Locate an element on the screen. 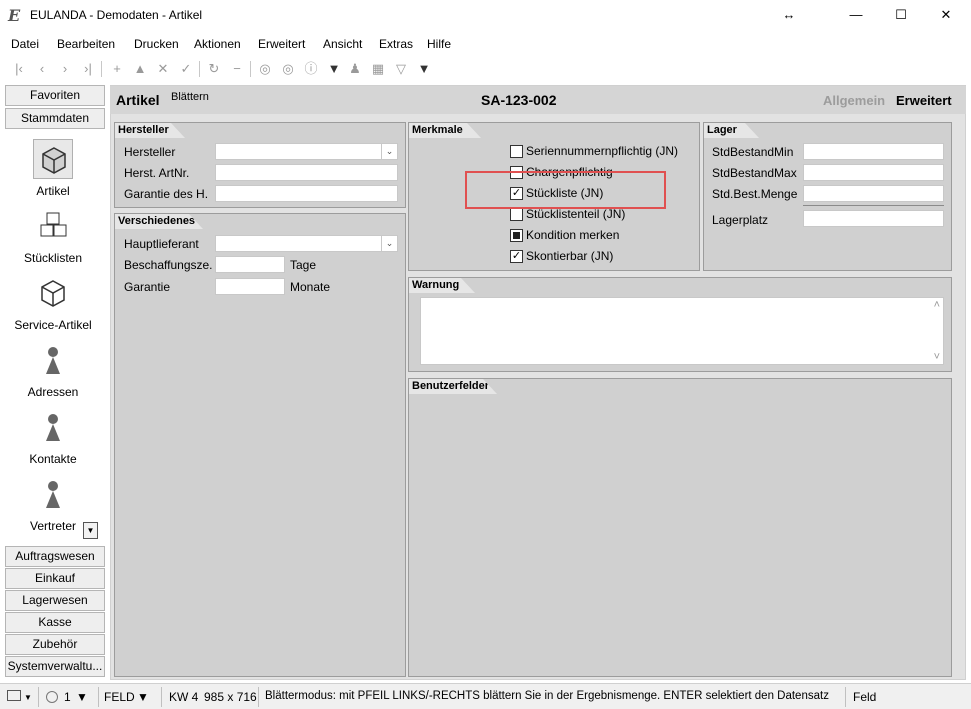 The image size is (971, 709). skontierbar-checkbox: ✓ is located at coordinates (516, 256).